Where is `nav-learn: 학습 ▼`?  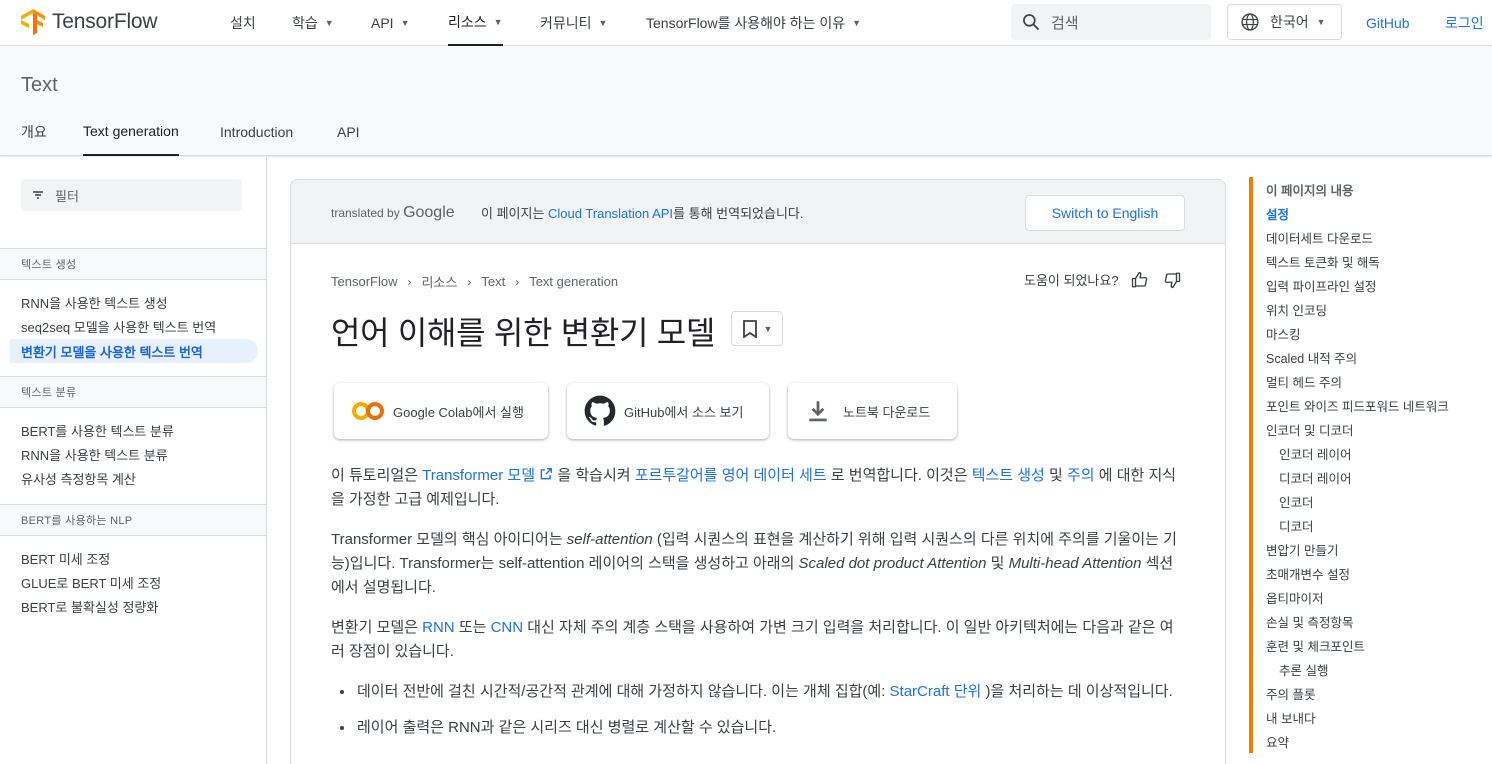
nav-learn: 학습 ▼ is located at coordinates (313, 23).